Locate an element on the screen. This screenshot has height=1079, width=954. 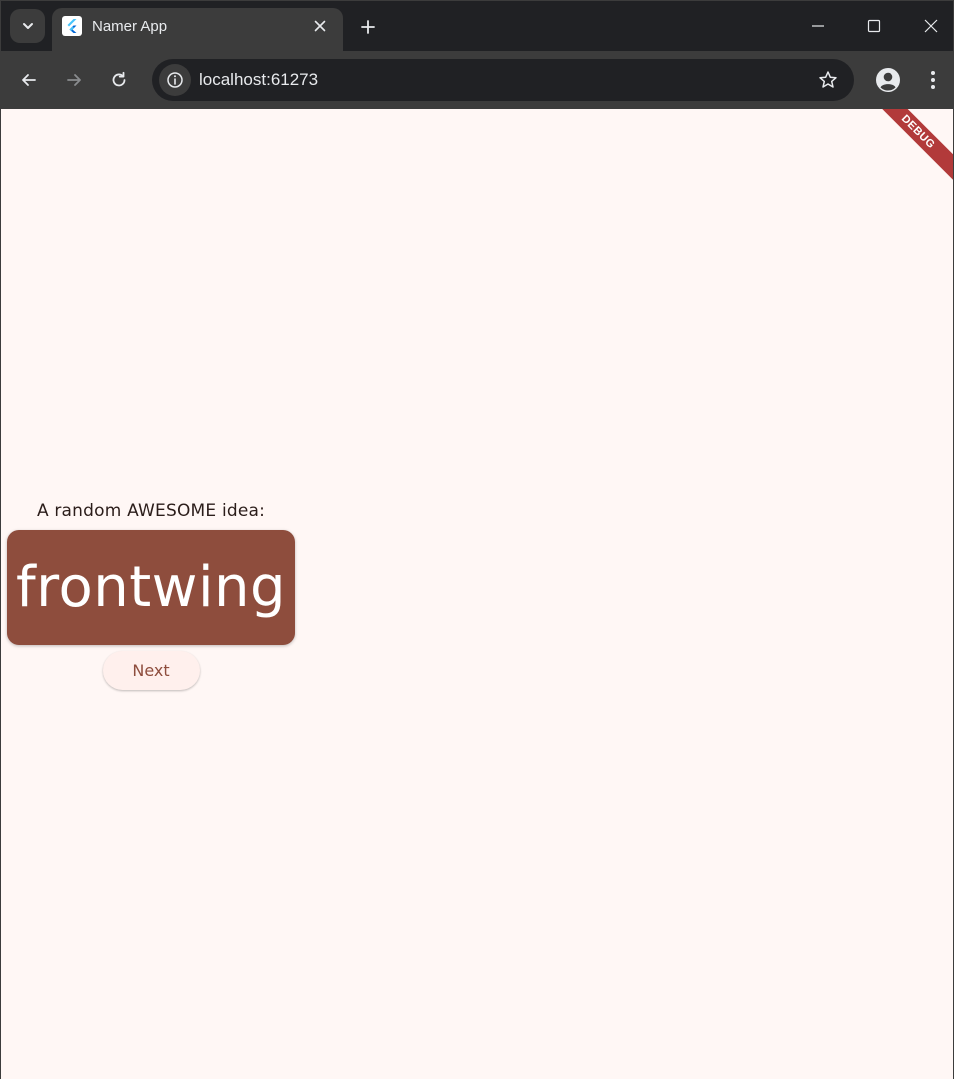
generator-page: A random AWESOME idea: frontwing Next is located at coordinates (151, 595).